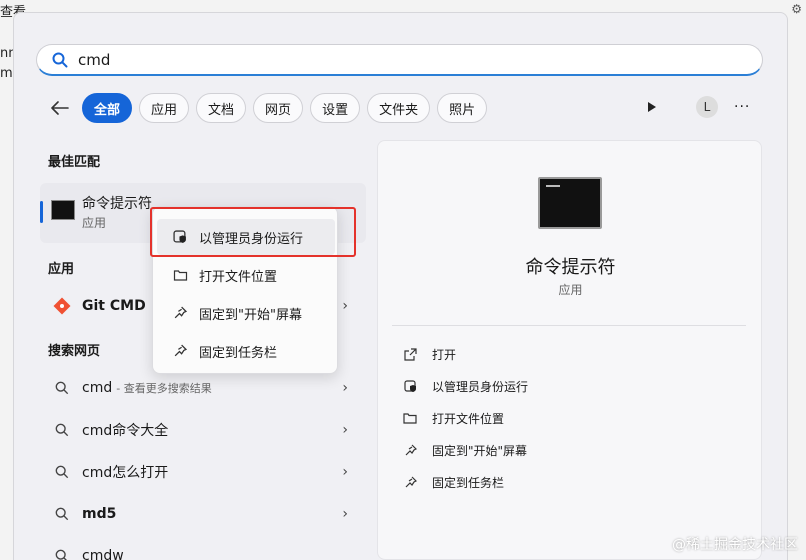  Describe the element at coordinates (707, 107) in the screenshot. I see `avatar: L` at that location.